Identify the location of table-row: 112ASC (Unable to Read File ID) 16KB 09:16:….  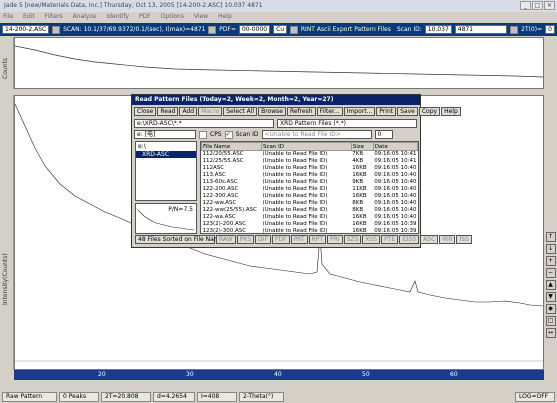
(310, 168).